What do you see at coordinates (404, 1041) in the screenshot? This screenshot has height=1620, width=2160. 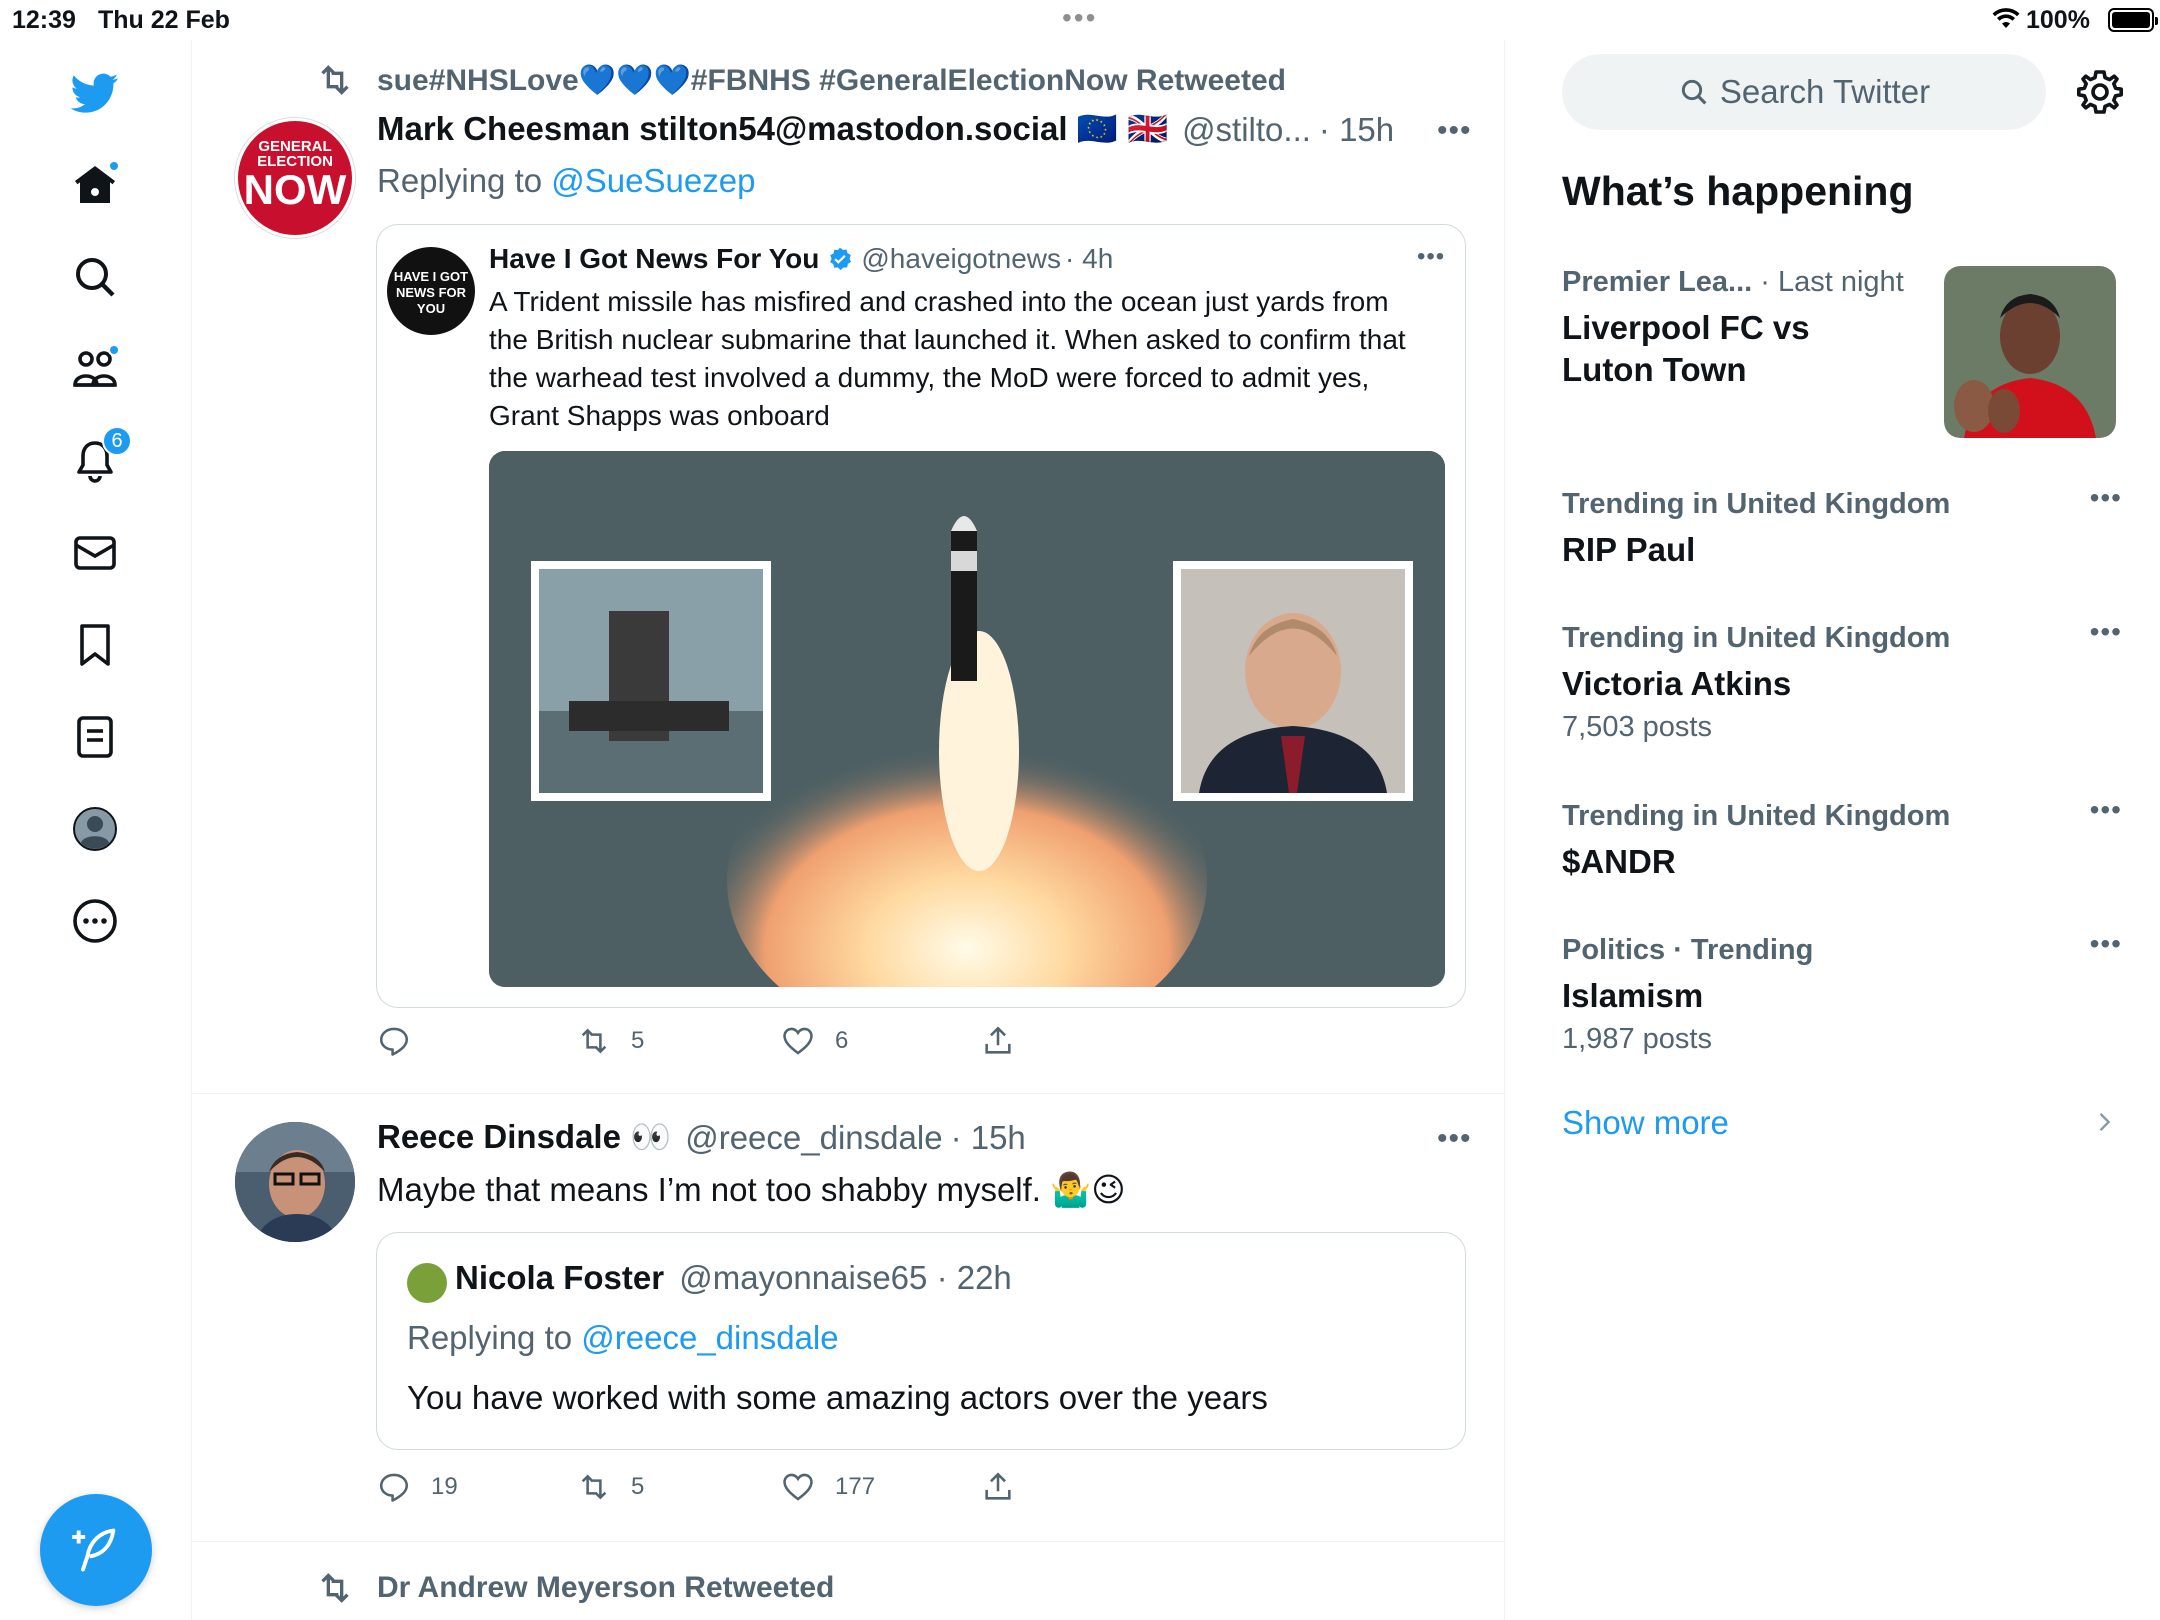 I see `reply-button` at bounding box center [404, 1041].